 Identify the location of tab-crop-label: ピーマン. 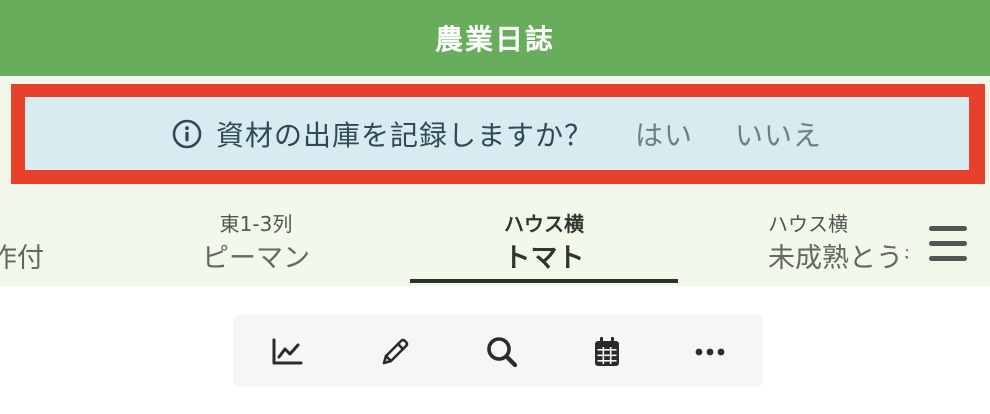
(256, 258).